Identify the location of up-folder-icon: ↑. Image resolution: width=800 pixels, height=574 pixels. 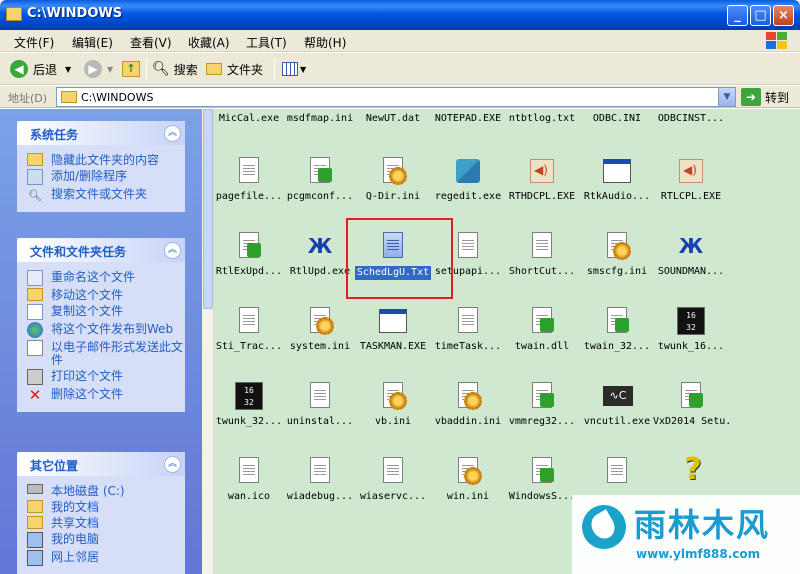
(131, 69).